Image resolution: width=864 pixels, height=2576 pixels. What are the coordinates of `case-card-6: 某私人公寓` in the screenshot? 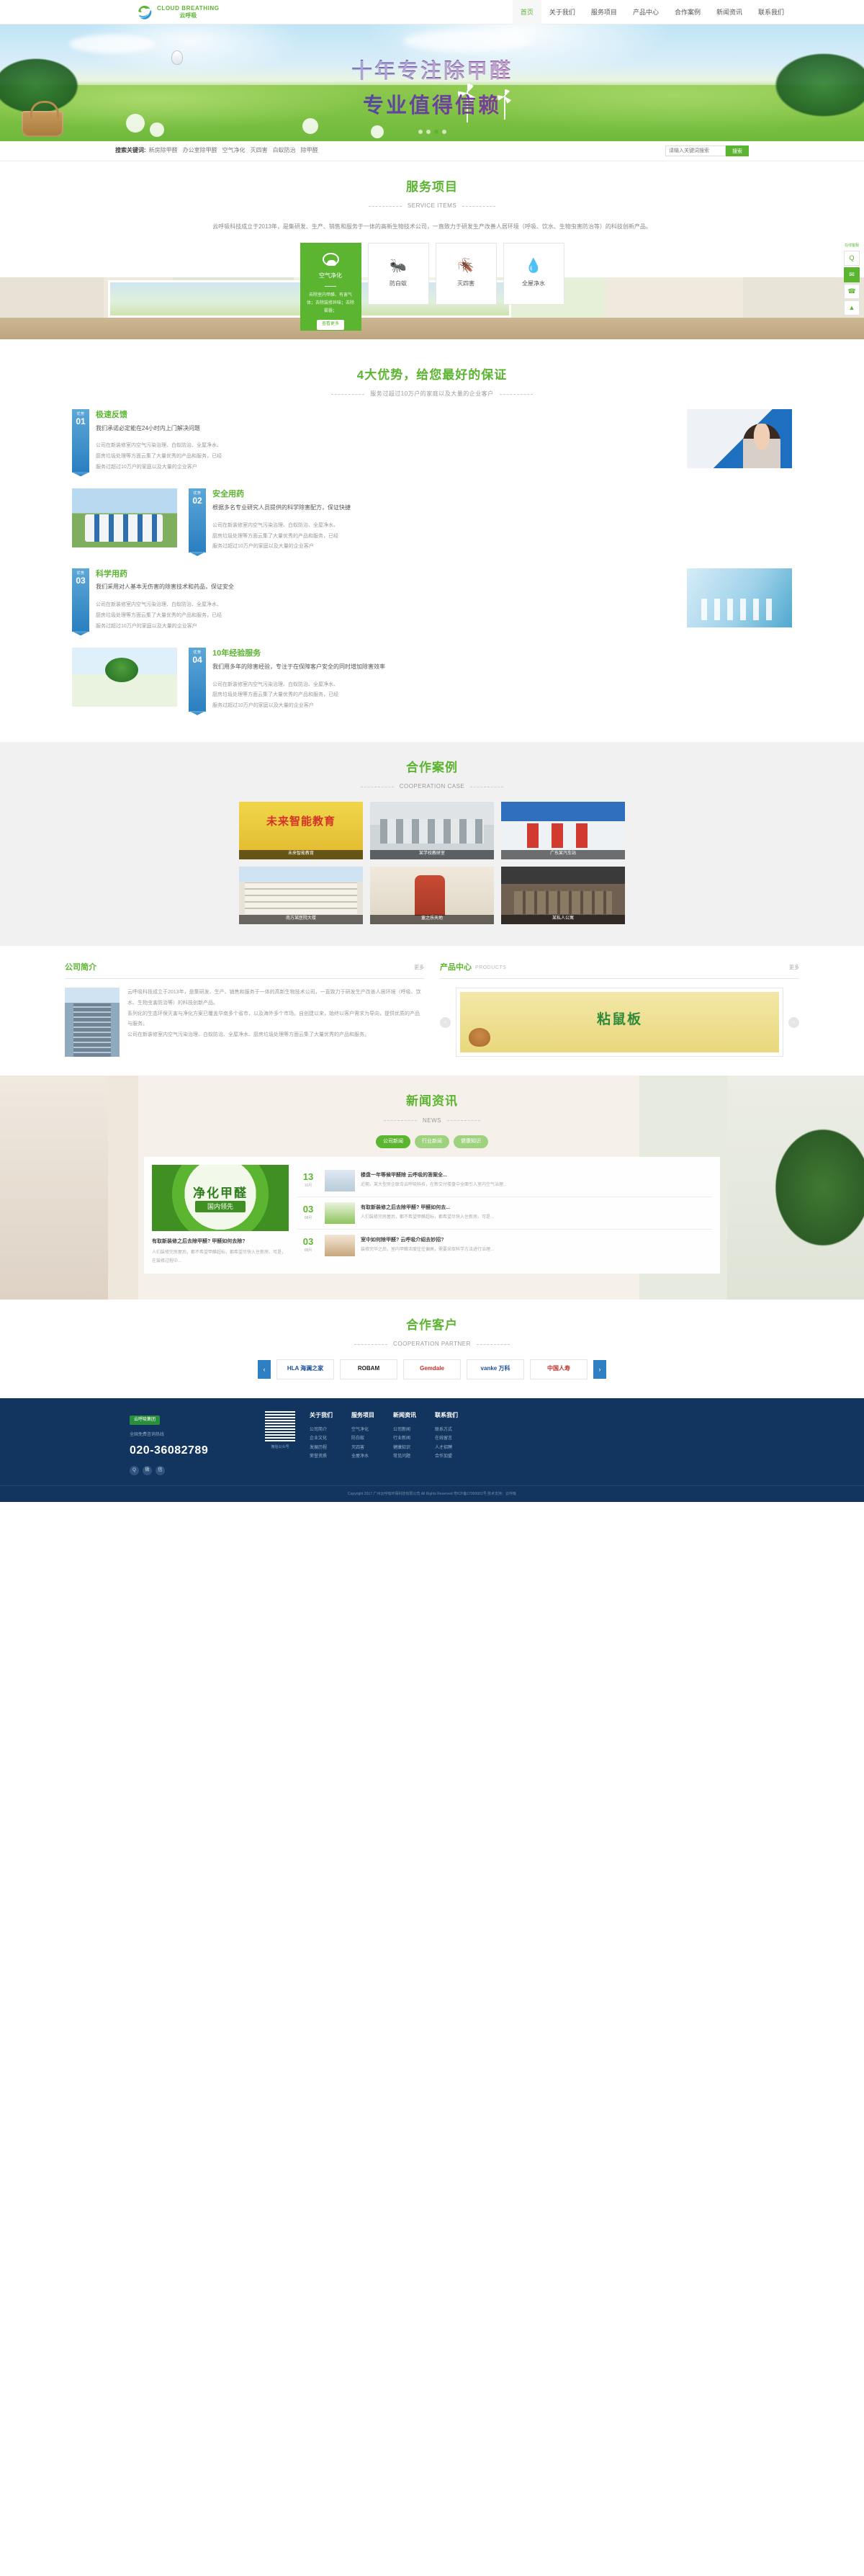 It's located at (563, 895).